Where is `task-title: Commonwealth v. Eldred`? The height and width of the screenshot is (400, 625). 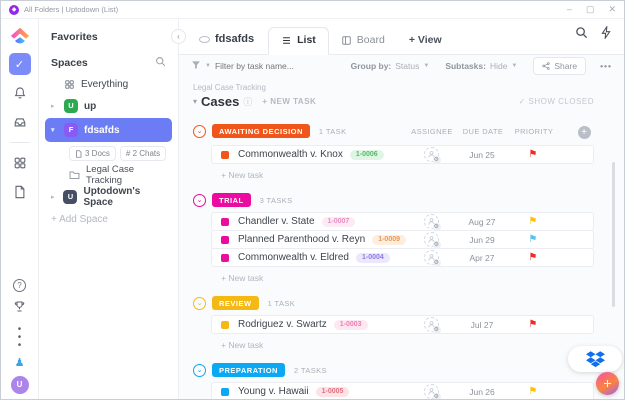
task-title: Commonwealth v. Eldred is located at coordinates (293, 257).